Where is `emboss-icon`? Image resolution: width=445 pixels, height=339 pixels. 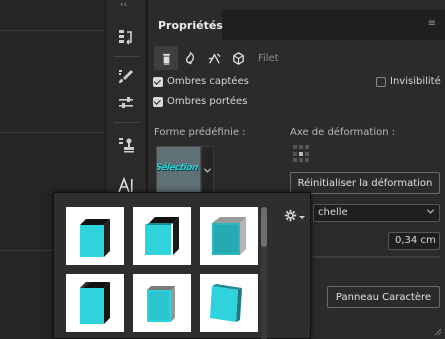 emboss-icon is located at coordinates (166, 59).